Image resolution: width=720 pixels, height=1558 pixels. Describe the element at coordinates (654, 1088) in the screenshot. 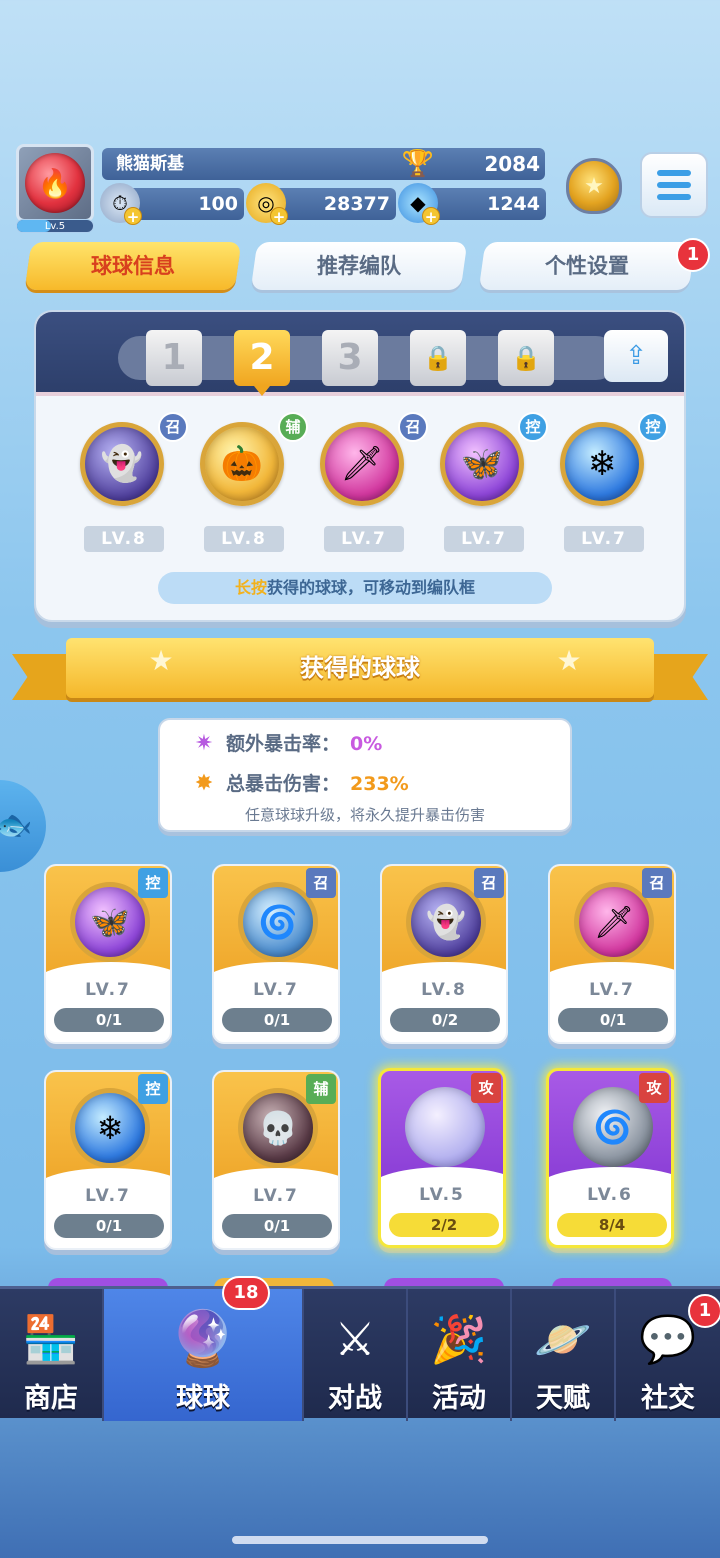

I see `card-role-tag: 攻` at that location.